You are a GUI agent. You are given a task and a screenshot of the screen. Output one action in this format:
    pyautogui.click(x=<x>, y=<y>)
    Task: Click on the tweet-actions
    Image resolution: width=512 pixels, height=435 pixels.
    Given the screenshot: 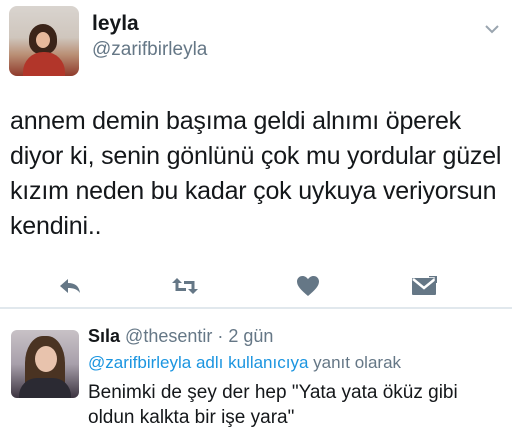 What is the action you would take?
    pyautogui.click(x=256, y=286)
    